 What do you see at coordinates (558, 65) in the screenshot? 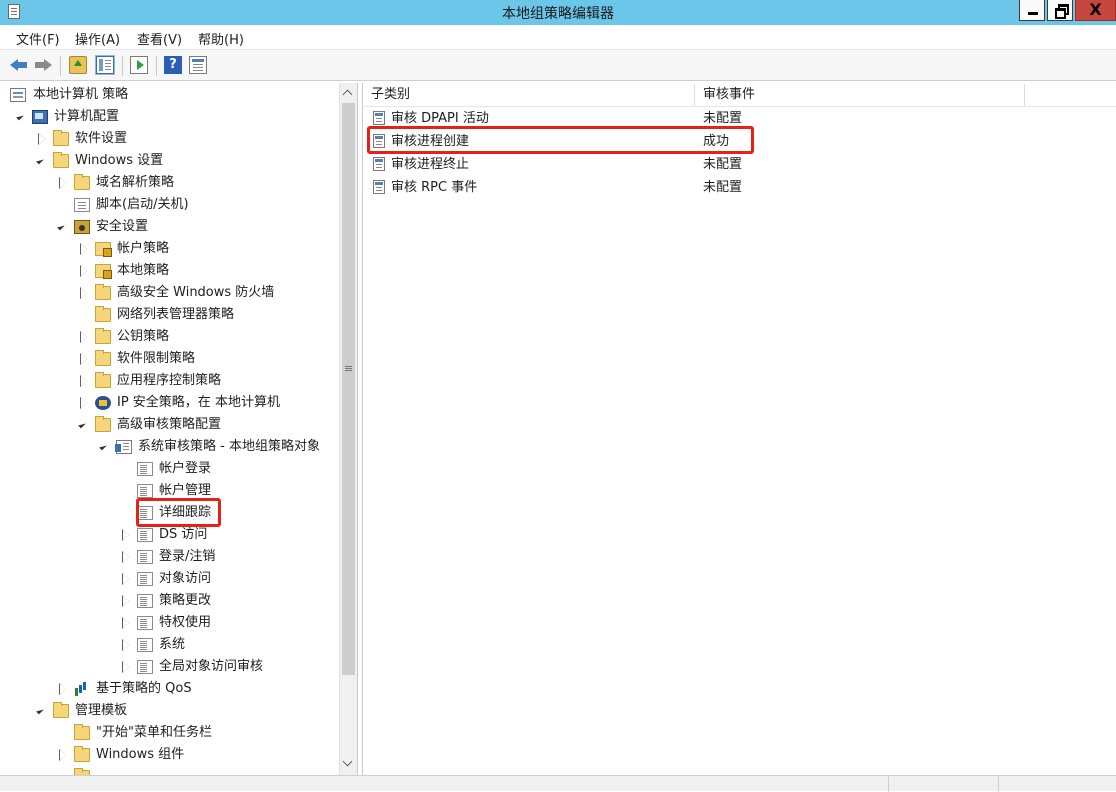
I see `toolbar: ?` at bounding box center [558, 65].